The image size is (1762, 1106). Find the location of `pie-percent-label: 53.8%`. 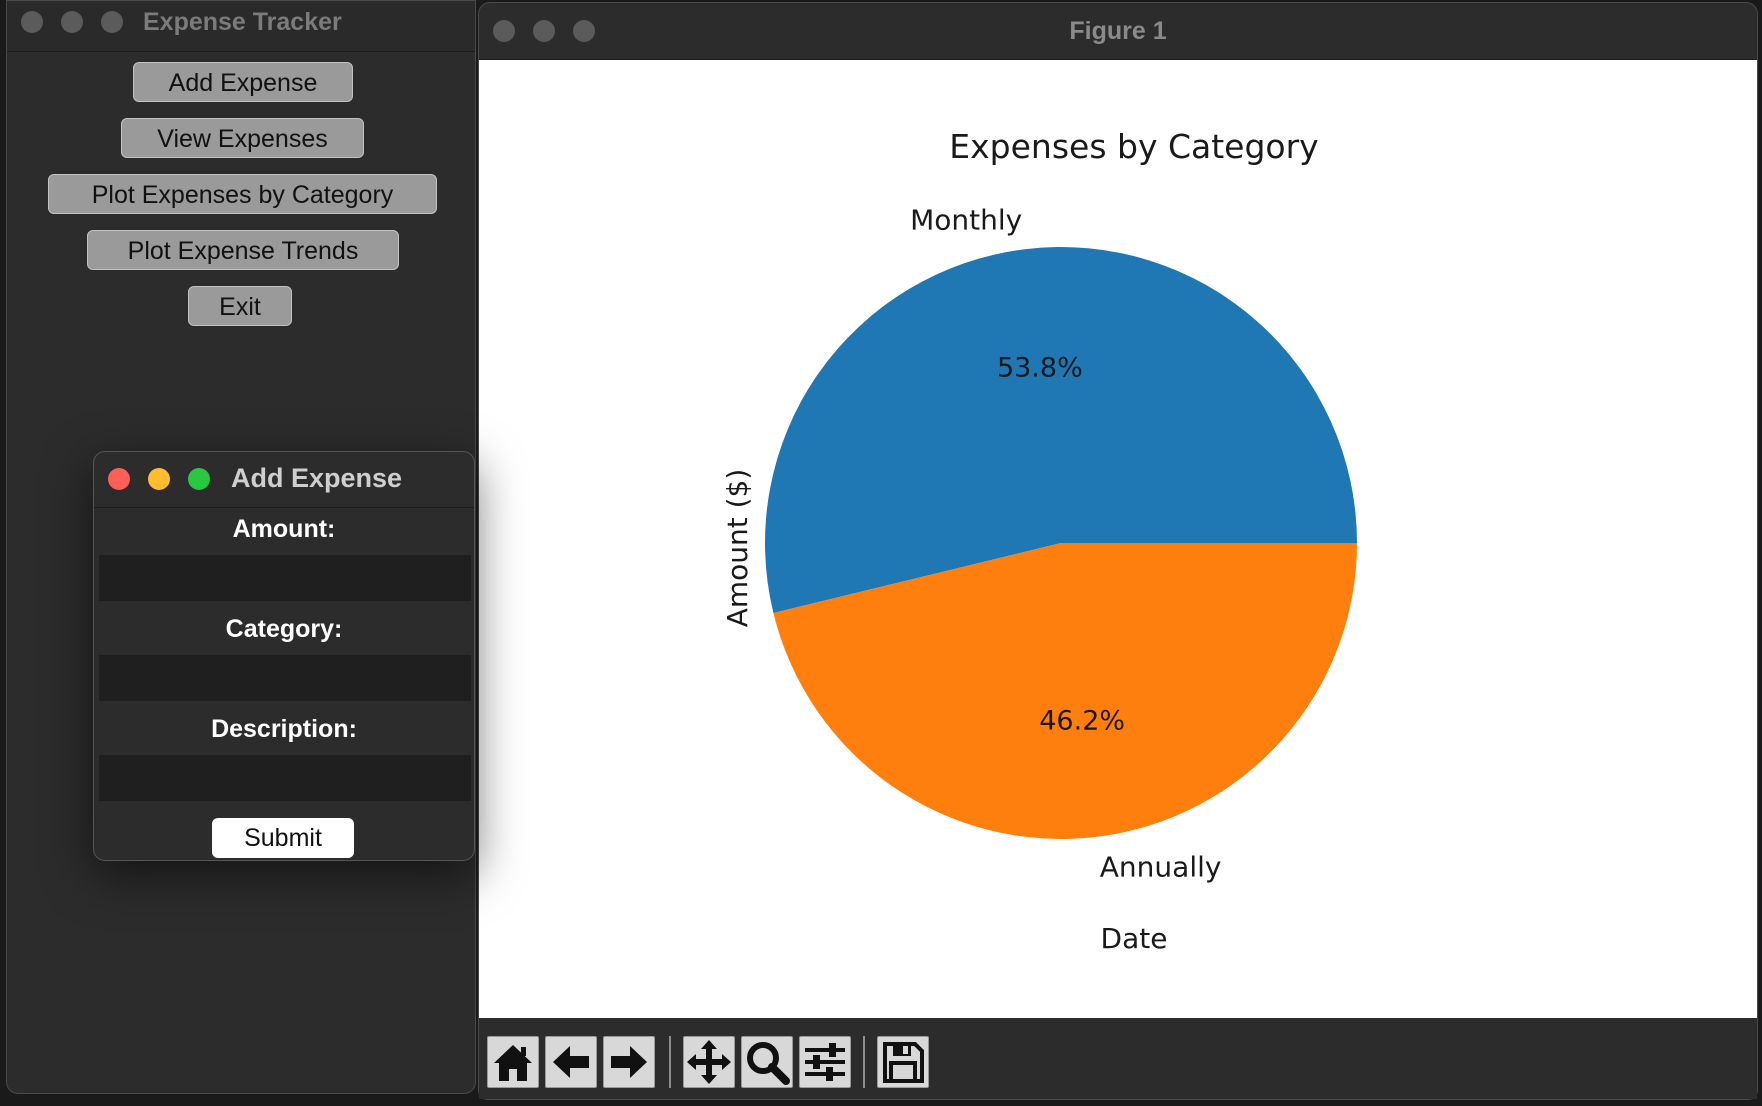

pie-percent-label: 53.8% is located at coordinates (1040, 368).